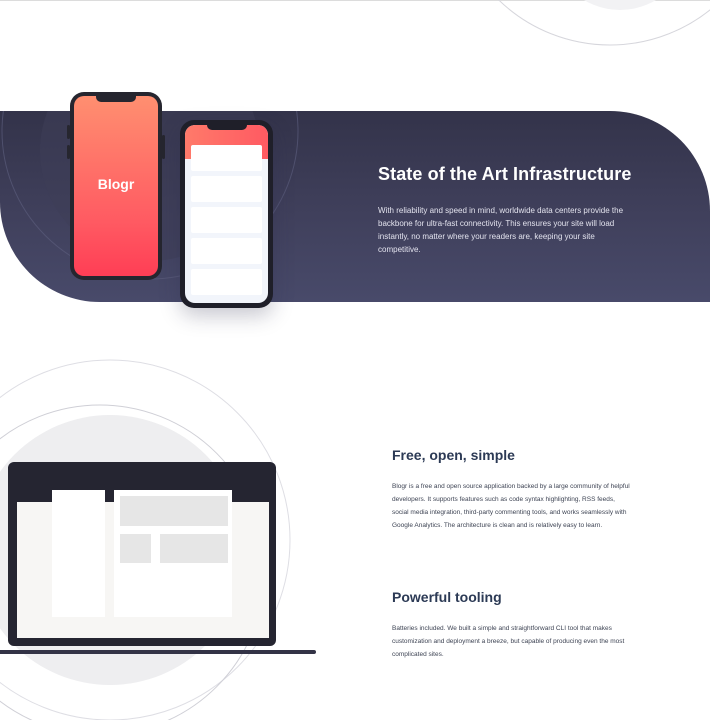 The image size is (710, 720). I want to click on feature-title-powerful-tooling: Powerful tooling, so click(447, 597).